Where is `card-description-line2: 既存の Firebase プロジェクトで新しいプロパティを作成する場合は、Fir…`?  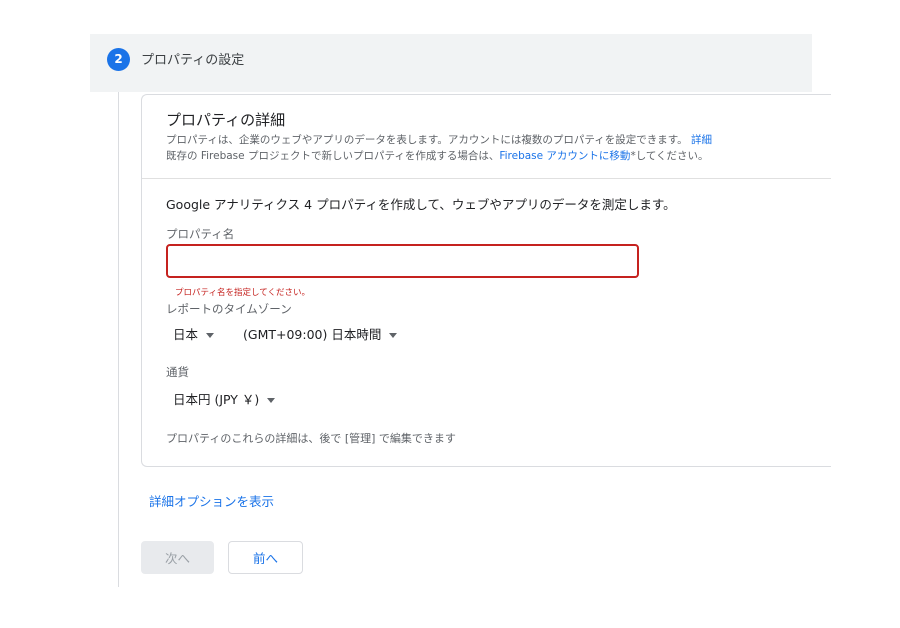 card-description-line2: 既存の Firebase プロジェクトで新しいプロパティを作成する場合は、Fir… is located at coordinates (437, 155).